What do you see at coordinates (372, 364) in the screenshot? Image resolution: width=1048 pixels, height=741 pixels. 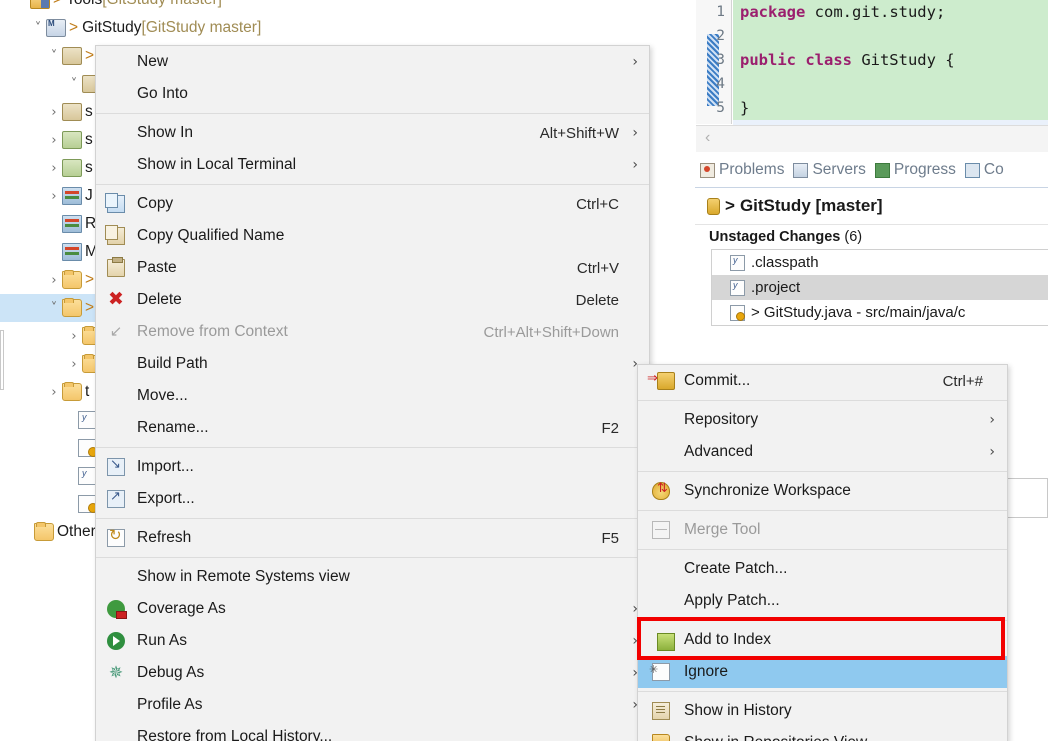 I see `menu-item-build-path: Build Path ›` at bounding box center [372, 364].